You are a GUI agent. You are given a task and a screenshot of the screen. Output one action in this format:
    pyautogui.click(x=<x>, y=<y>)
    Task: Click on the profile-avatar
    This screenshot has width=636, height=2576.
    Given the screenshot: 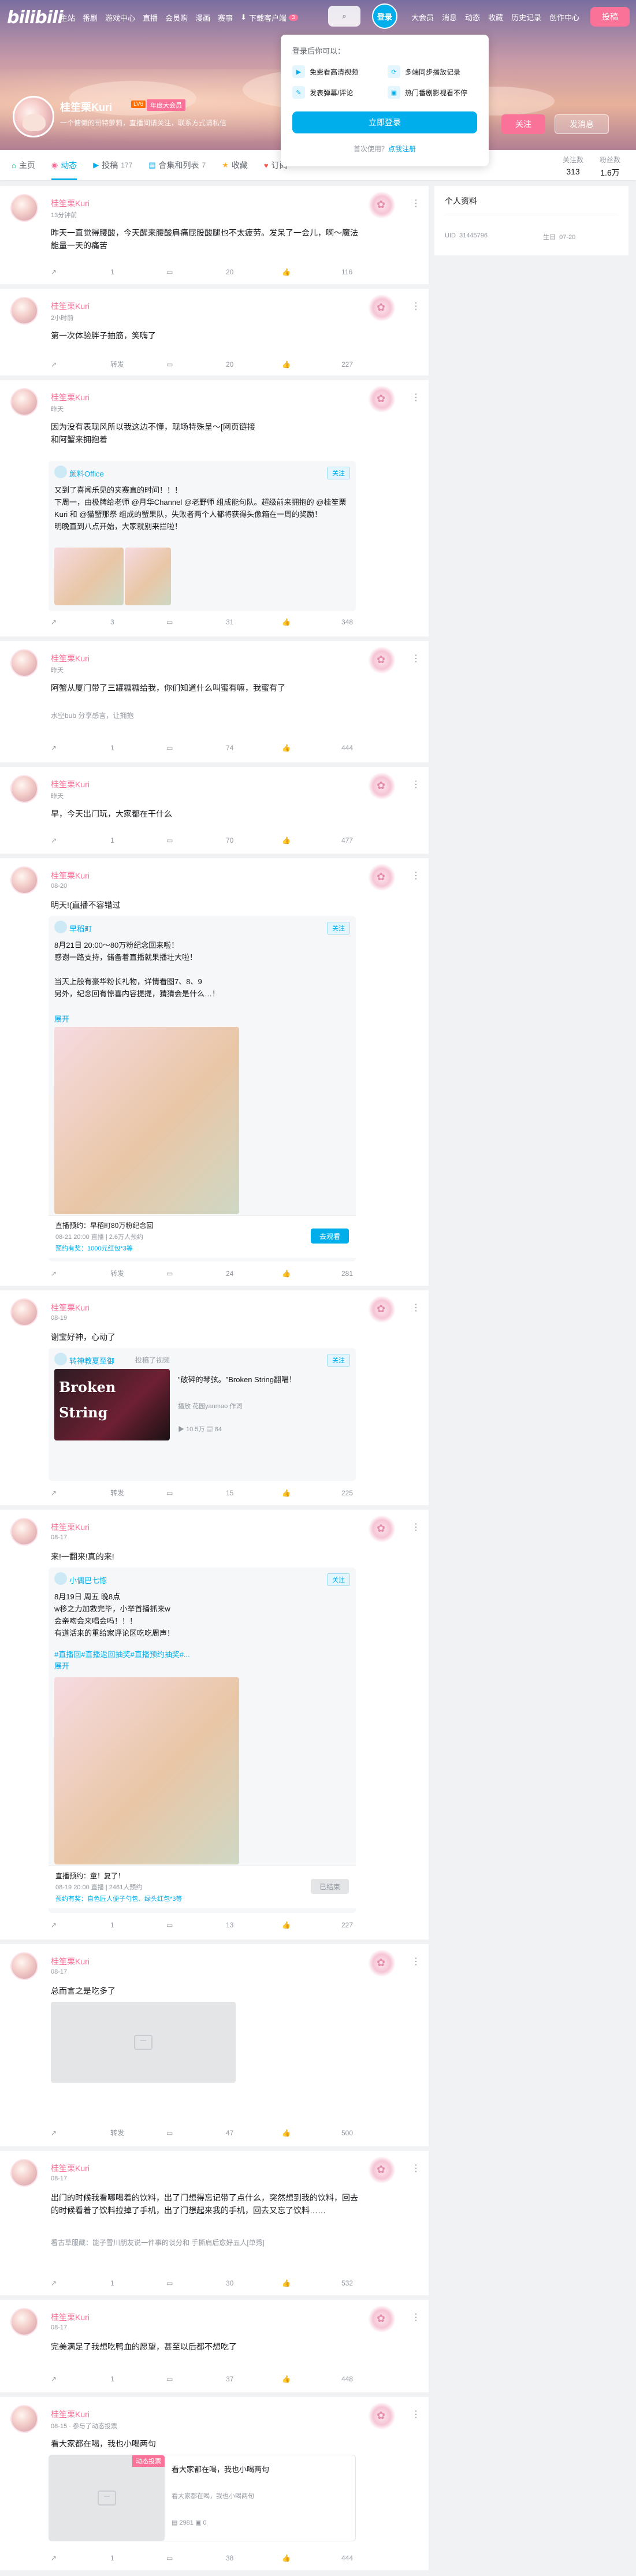 What is the action you would take?
    pyautogui.click(x=33, y=117)
    